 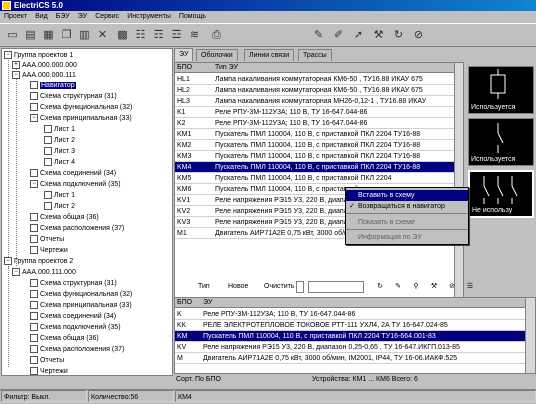 I want to click on search-icon, so click(x=300, y=287).